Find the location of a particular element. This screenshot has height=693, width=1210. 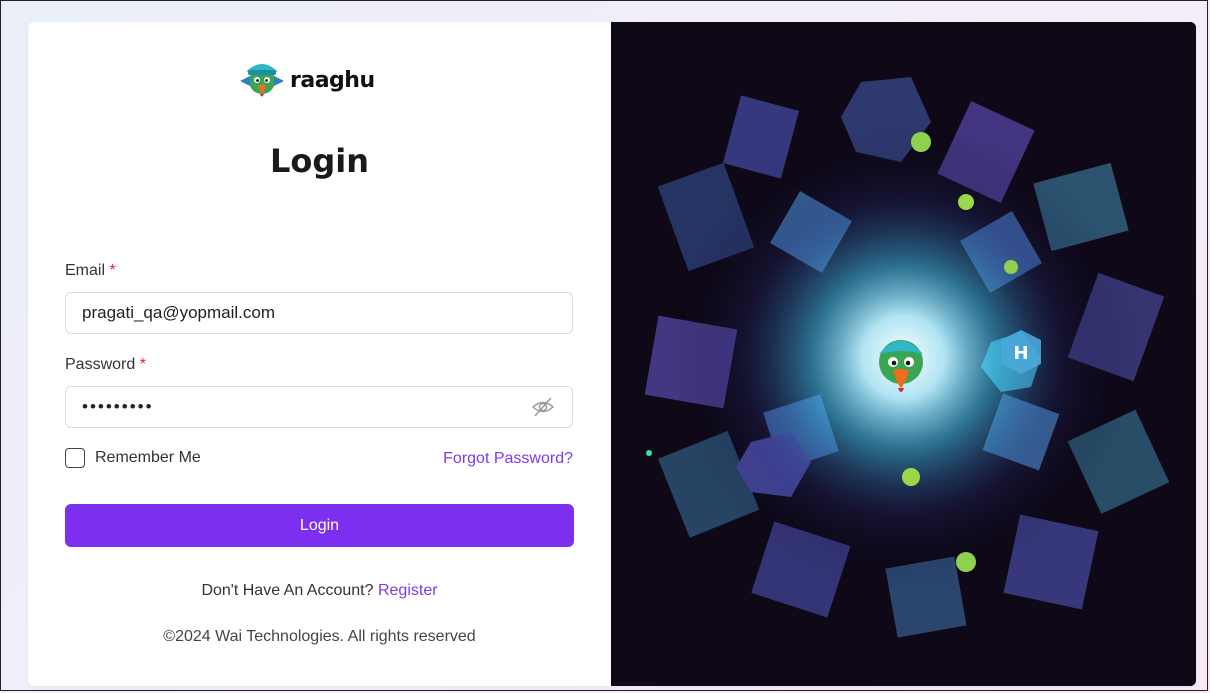

parrot-mascot-icon is located at coordinates (262, 80).